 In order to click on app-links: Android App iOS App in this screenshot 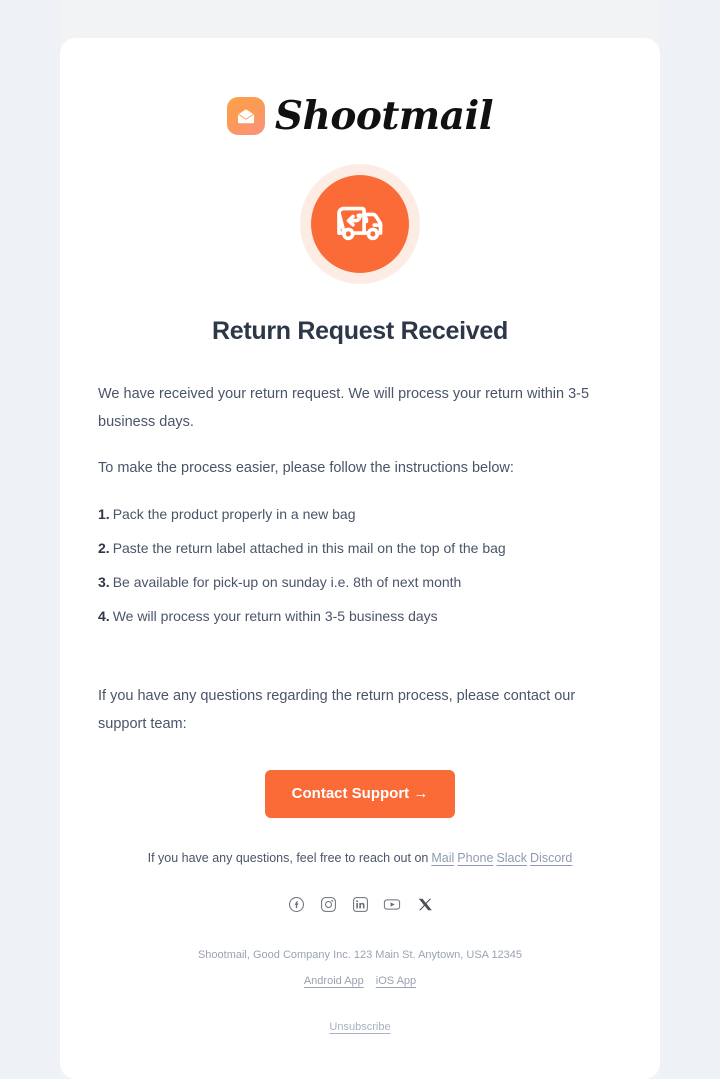, I will do `click(360, 981)`.